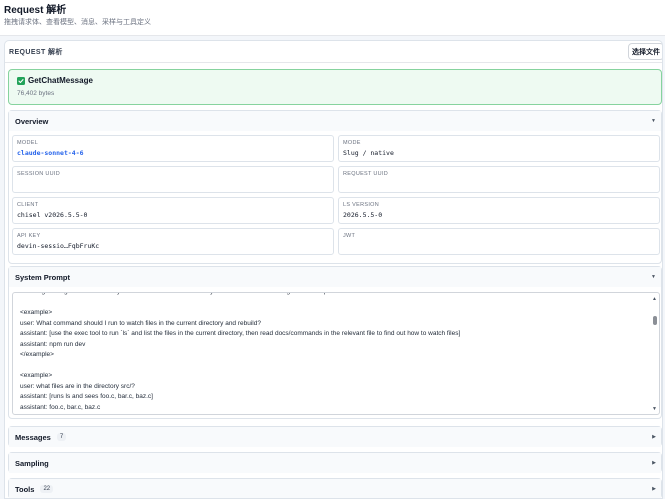 This screenshot has height=499, width=665. Describe the element at coordinates (33, 437) in the screenshot. I see `messages-title: Messages` at that location.